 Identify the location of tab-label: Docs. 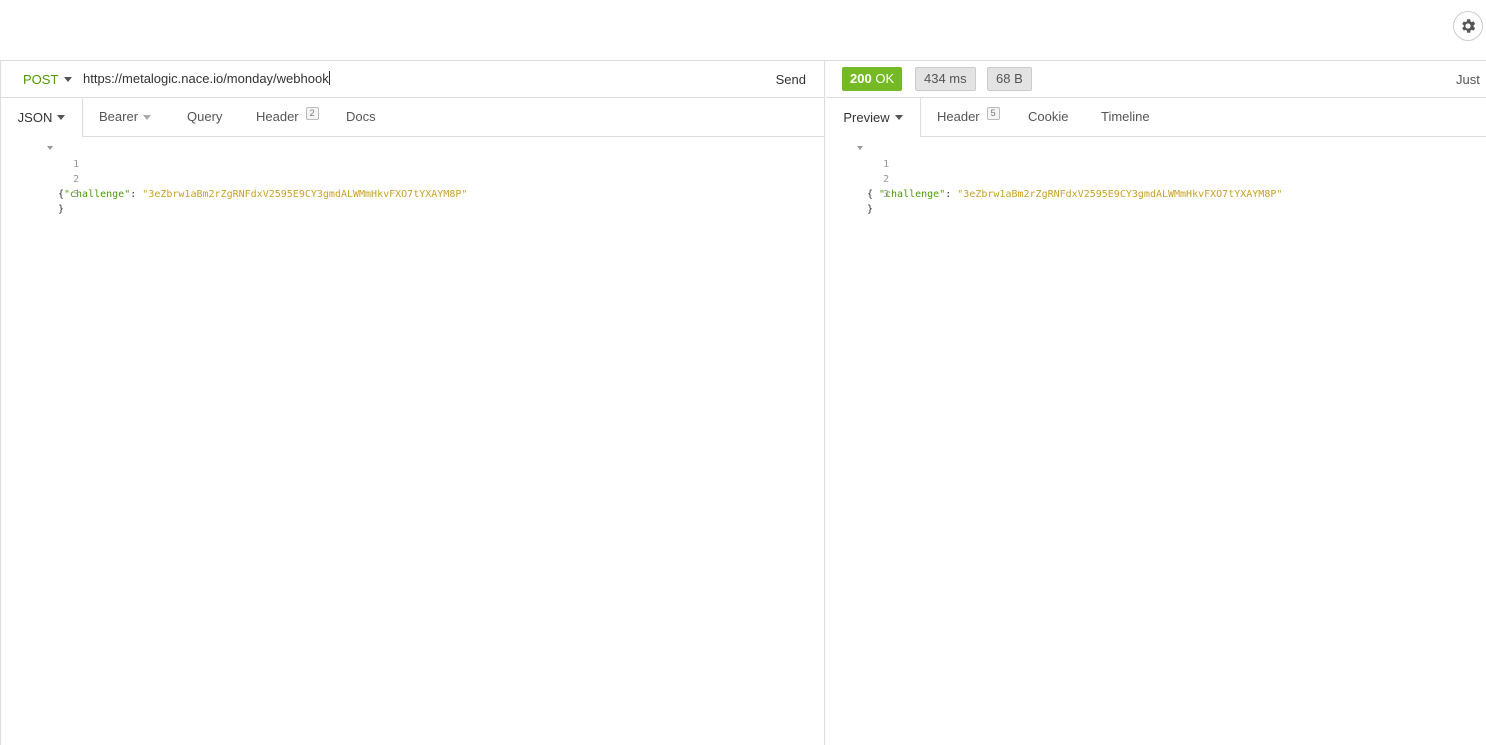
(361, 116).